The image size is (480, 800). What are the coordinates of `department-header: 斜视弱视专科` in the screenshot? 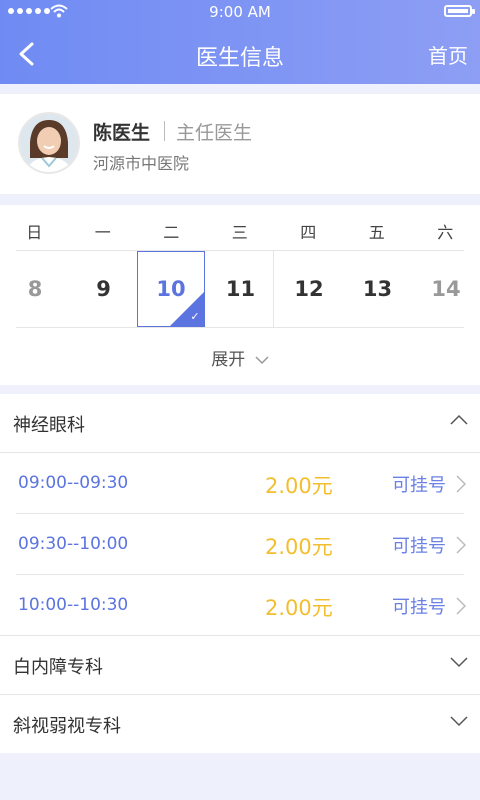 It's located at (240, 724).